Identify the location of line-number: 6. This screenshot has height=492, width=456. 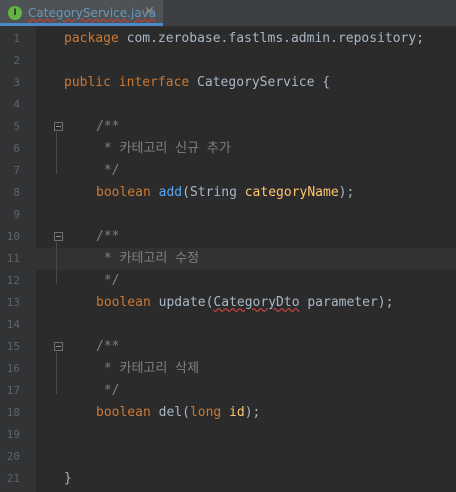
(16, 148).